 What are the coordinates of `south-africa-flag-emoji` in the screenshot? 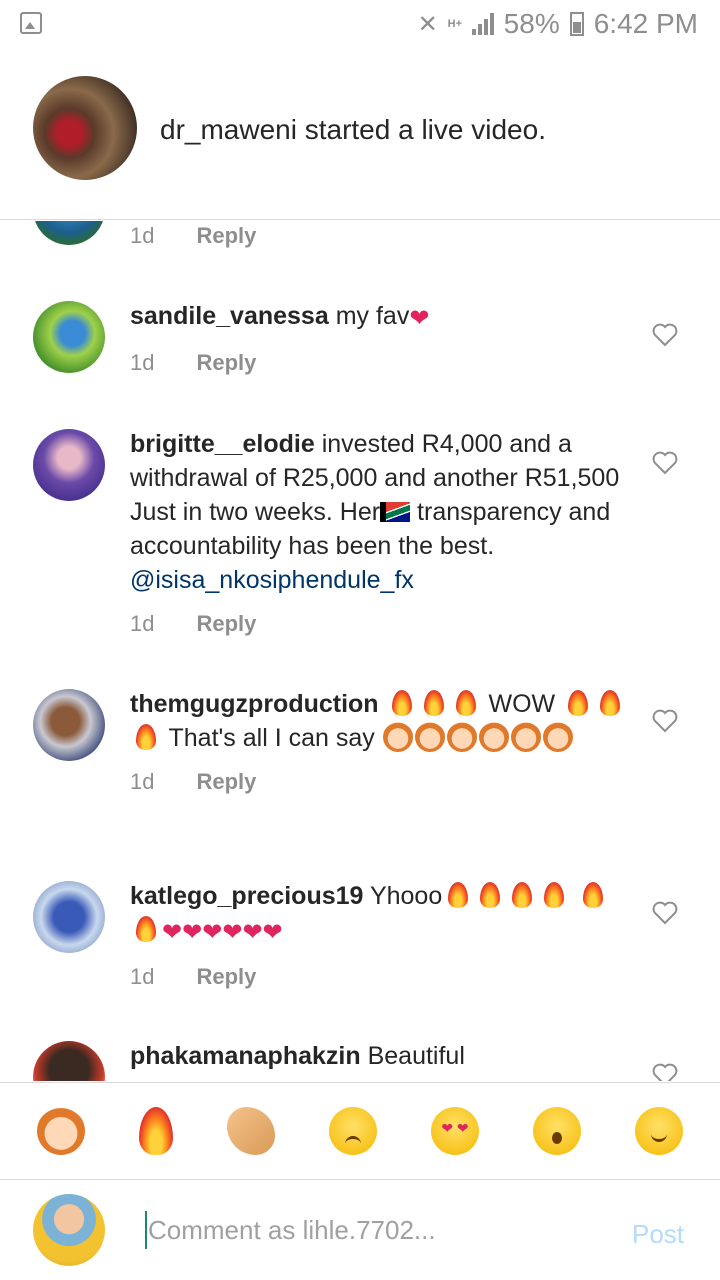 It's located at (395, 512).